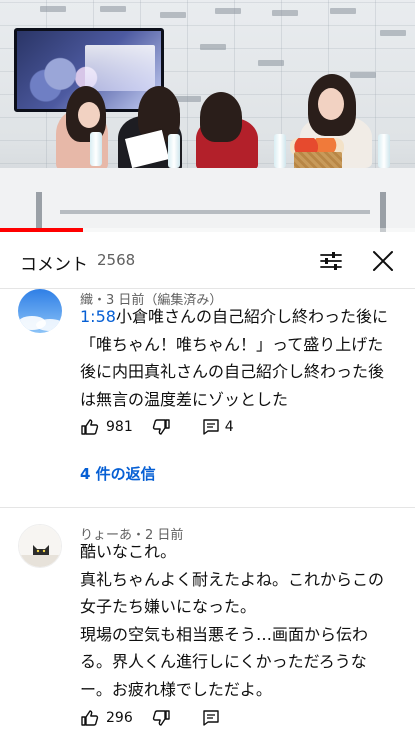 The width and height of the screenshot is (415, 739). I want to click on comment-actions: 981 4, so click(157, 427).